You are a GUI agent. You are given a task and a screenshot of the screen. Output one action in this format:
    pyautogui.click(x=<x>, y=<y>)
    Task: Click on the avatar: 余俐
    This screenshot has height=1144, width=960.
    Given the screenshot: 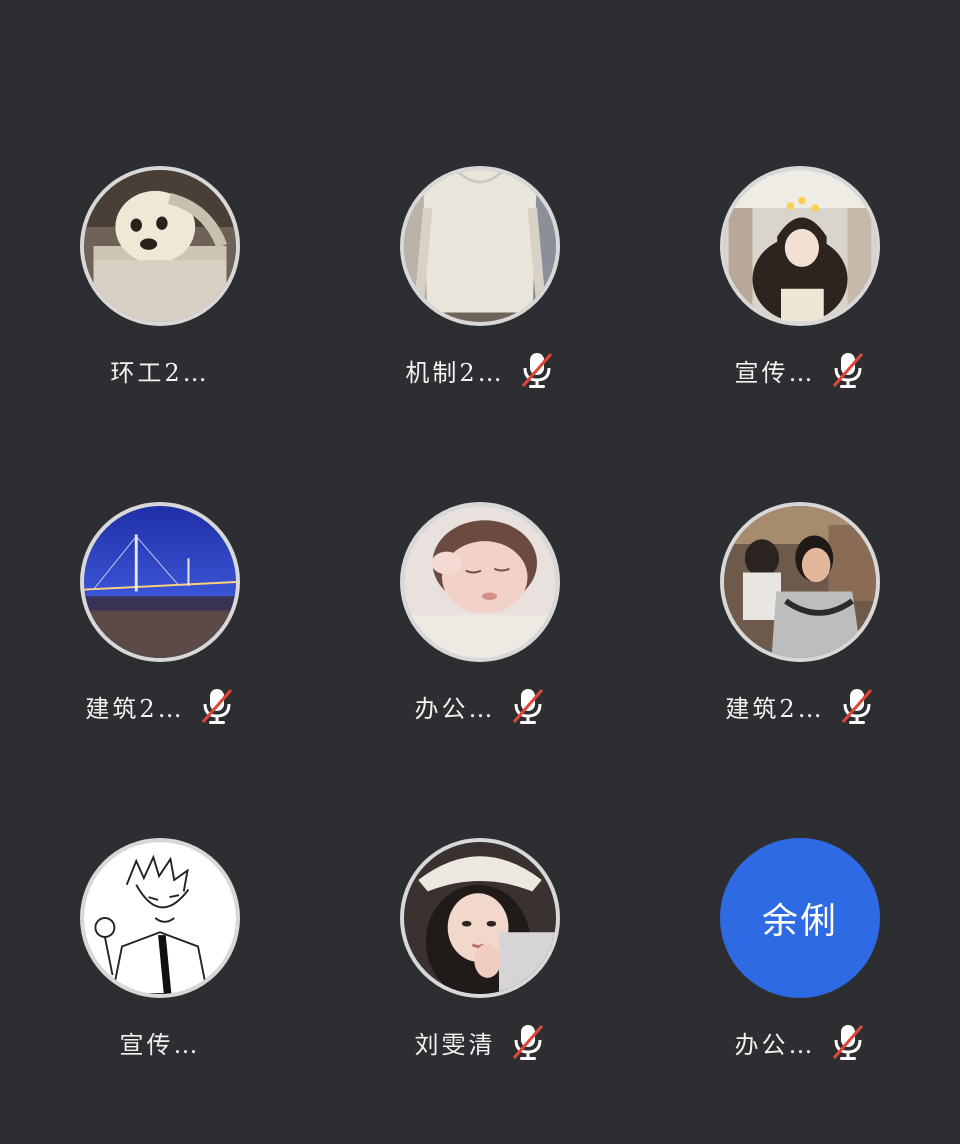 What is the action you would take?
    pyautogui.click(x=800, y=918)
    